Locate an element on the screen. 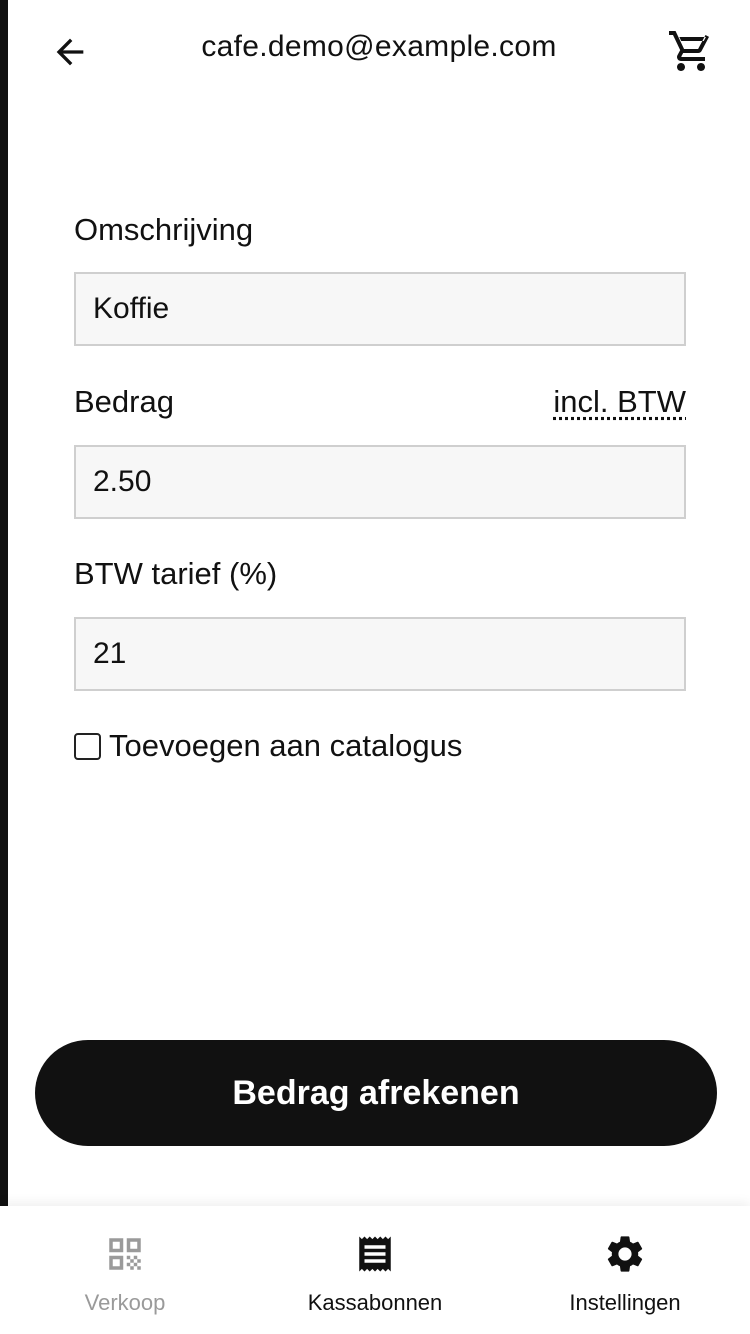  tab-label-verkoop: Verkoop is located at coordinates (125, 1302).